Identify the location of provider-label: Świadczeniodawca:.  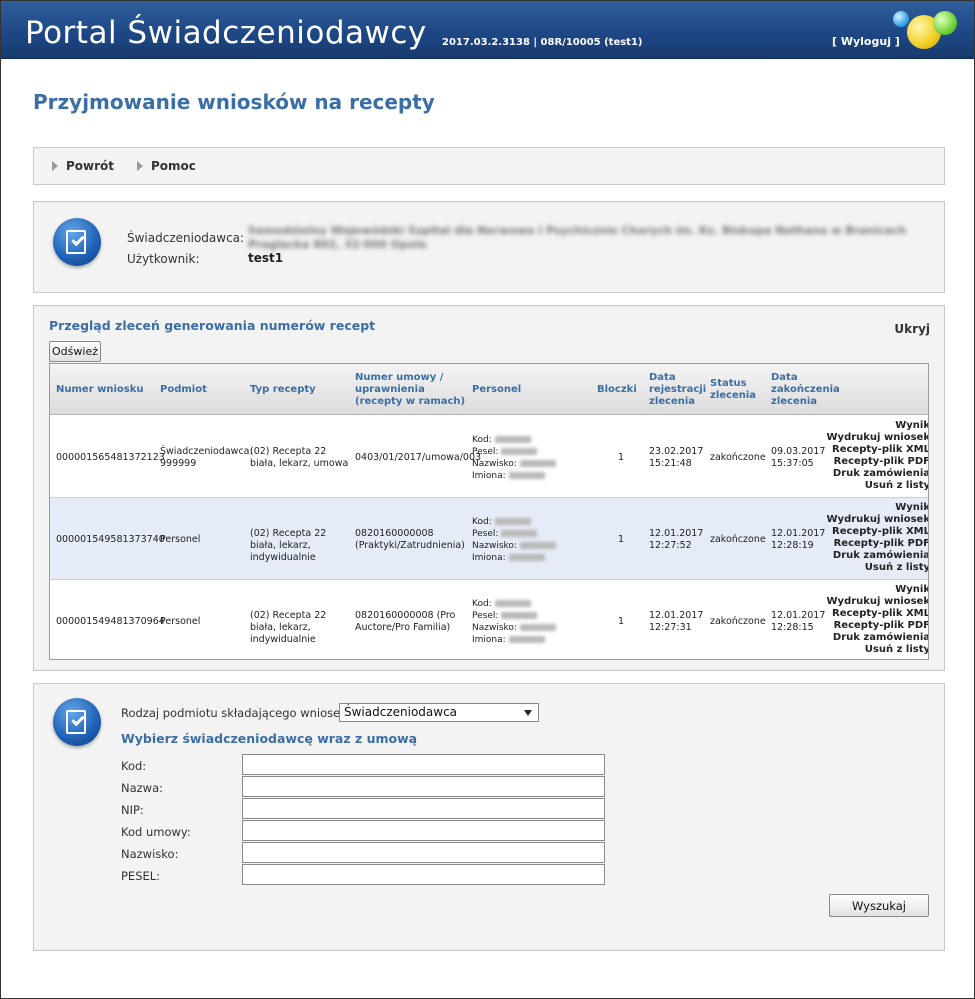
(186, 238).